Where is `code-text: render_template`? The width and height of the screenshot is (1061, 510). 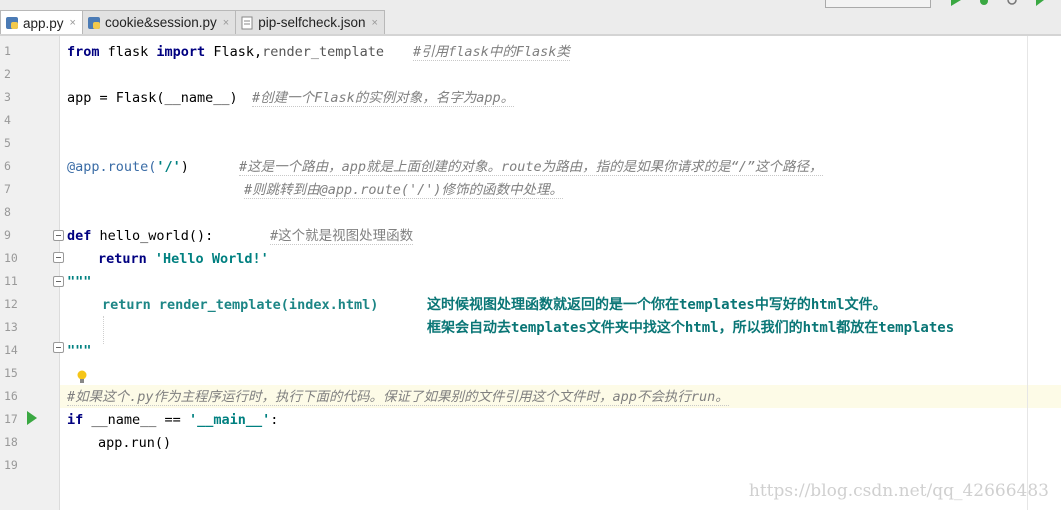
code-text: render_template is located at coordinates (323, 52).